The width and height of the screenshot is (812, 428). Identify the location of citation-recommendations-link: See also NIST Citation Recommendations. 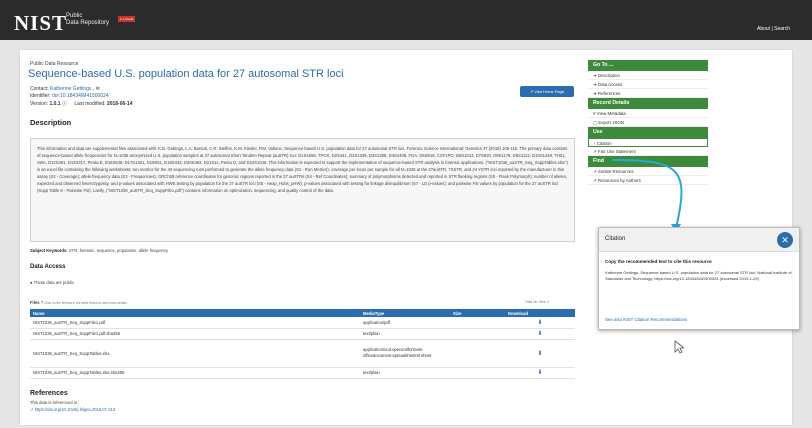
(646, 319).